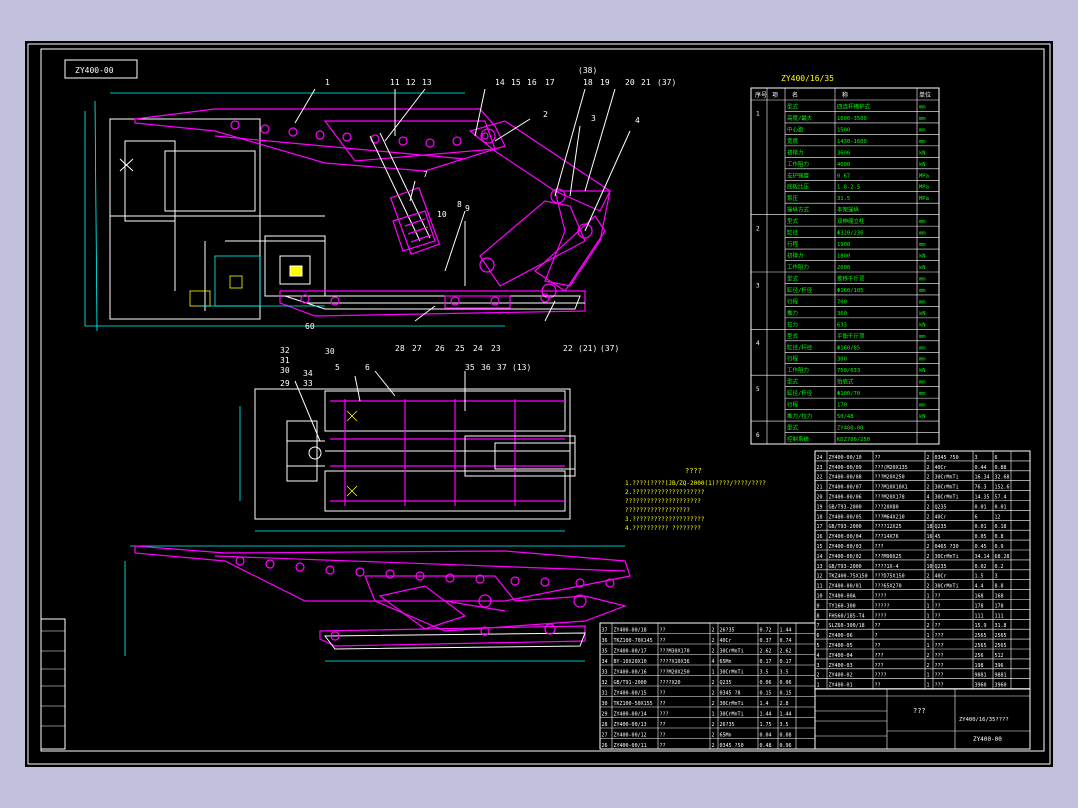  I want to click on bom-cell: ZY400-00/06, so click(845, 498).